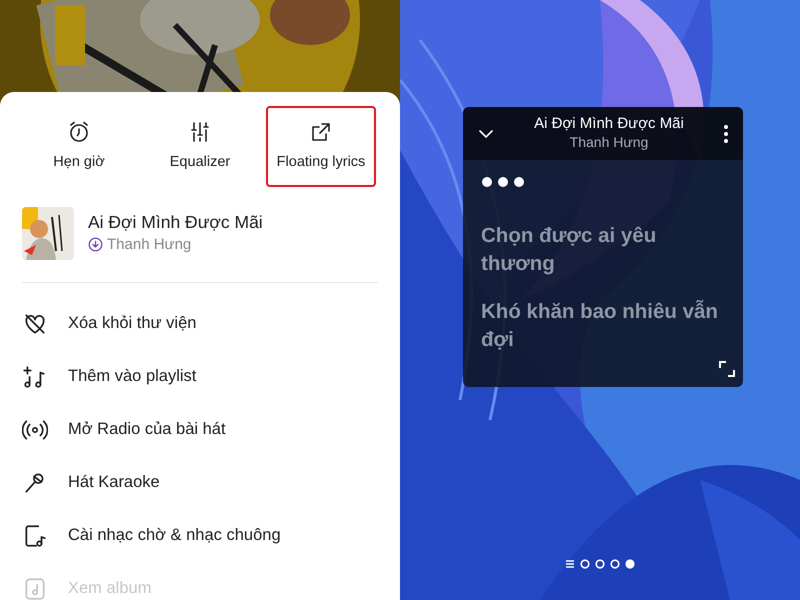 This screenshot has width=800, height=600. I want to click on alarm-clock-icon, so click(79, 132).